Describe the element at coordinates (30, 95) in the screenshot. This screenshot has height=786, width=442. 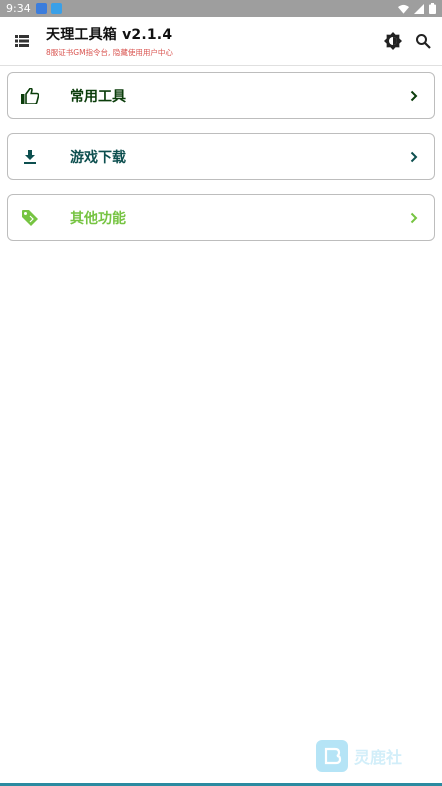
I see `thumb-up-icon` at that location.